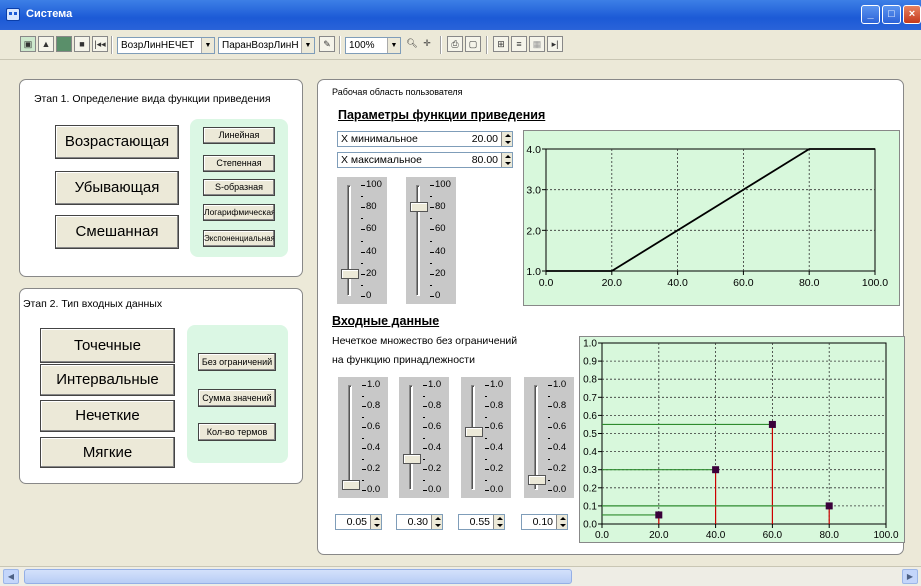 The height and width of the screenshot is (586, 921). I want to click on interval-button: Интервальные, so click(107, 380).